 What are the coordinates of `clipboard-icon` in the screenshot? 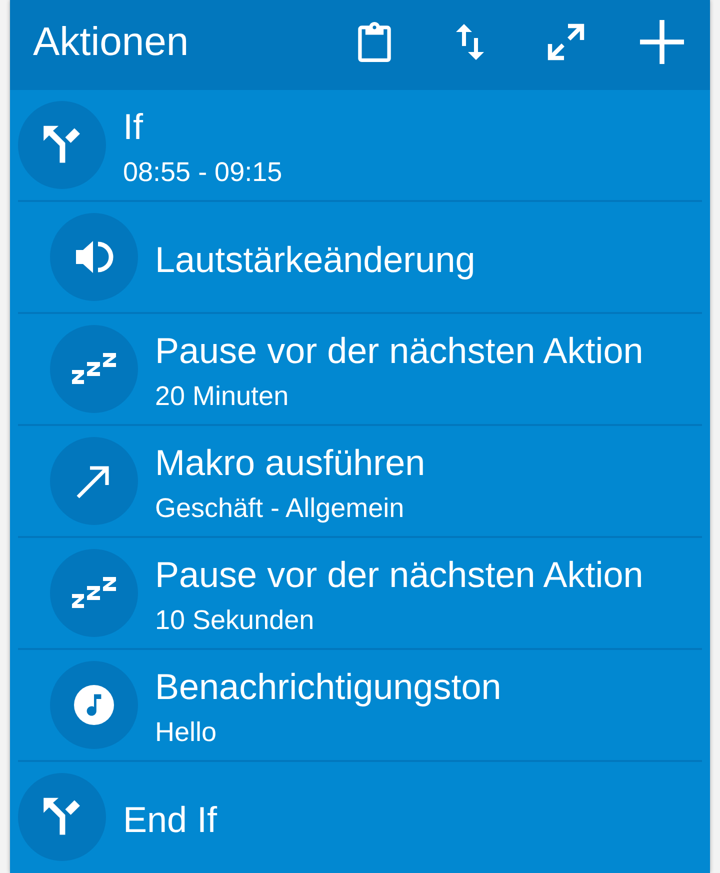 It's located at (374, 42).